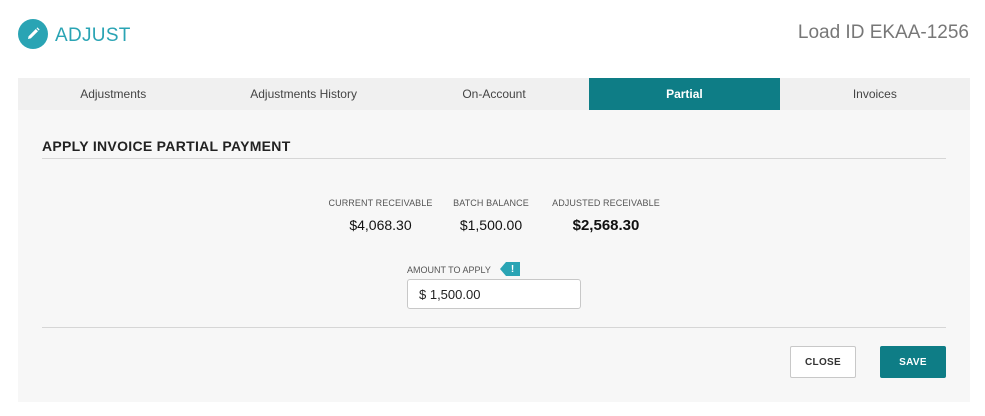 The width and height of the screenshot is (985, 416). What do you see at coordinates (380, 203) in the screenshot?
I see `current-receivable-label: CURRENT RECEIVABLE` at bounding box center [380, 203].